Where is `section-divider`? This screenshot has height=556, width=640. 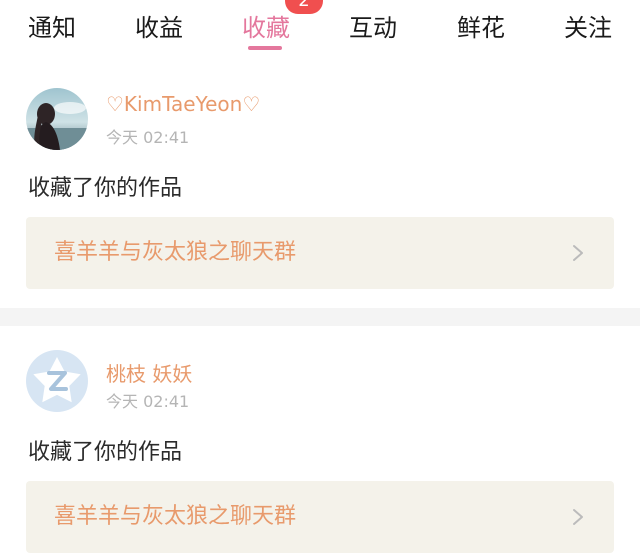 section-divider is located at coordinates (320, 317).